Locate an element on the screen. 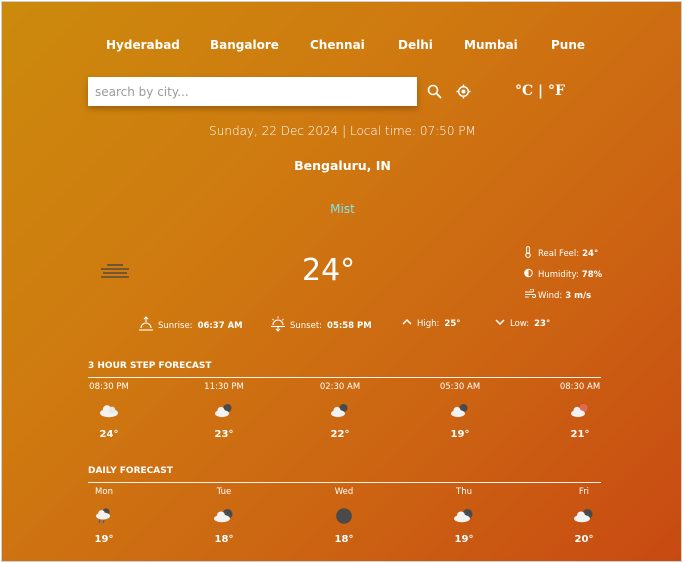  unit-toggle: °C | °F is located at coordinates (540, 91).